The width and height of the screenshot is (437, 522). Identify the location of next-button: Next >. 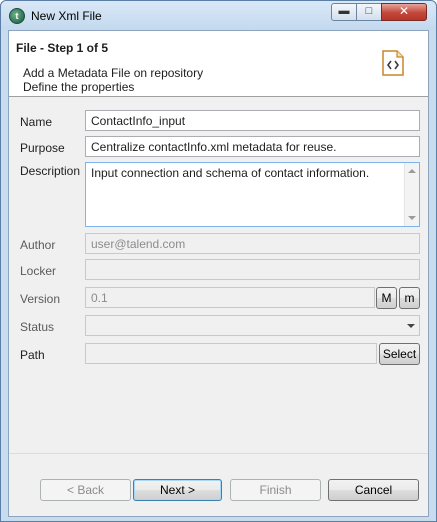
(177, 490).